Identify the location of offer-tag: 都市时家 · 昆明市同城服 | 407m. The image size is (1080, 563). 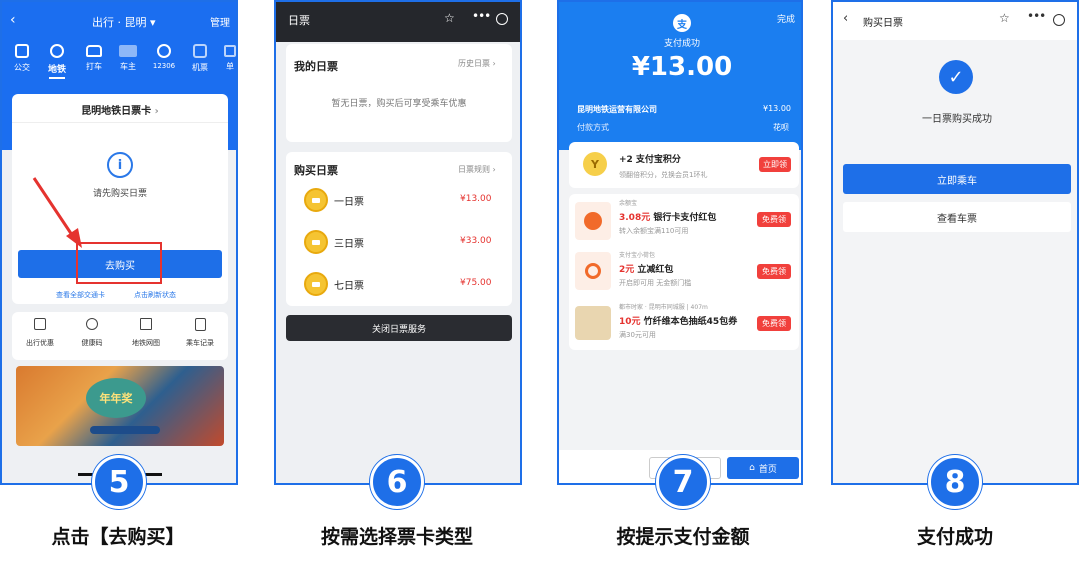
(663, 307).